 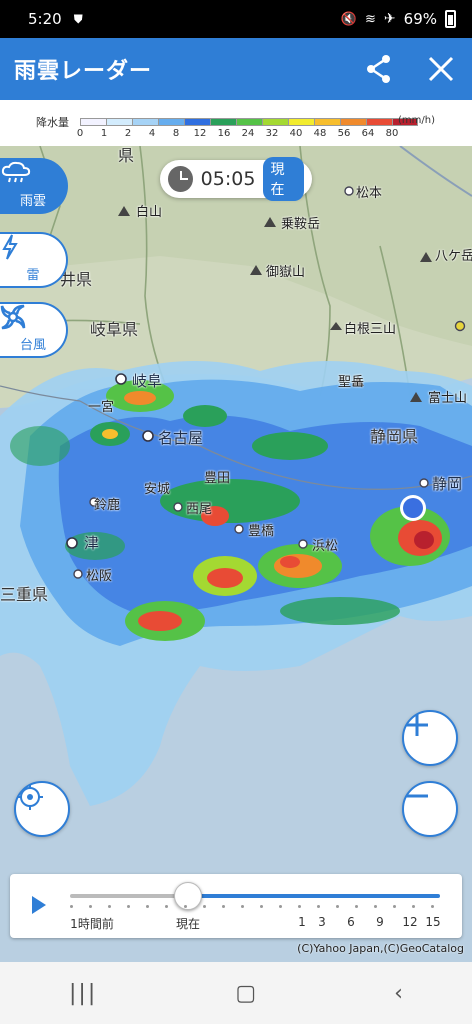 What do you see at coordinates (286, 272) in the screenshot?
I see `label-ontake: 御嶽山` at bounding box center [286, 272].